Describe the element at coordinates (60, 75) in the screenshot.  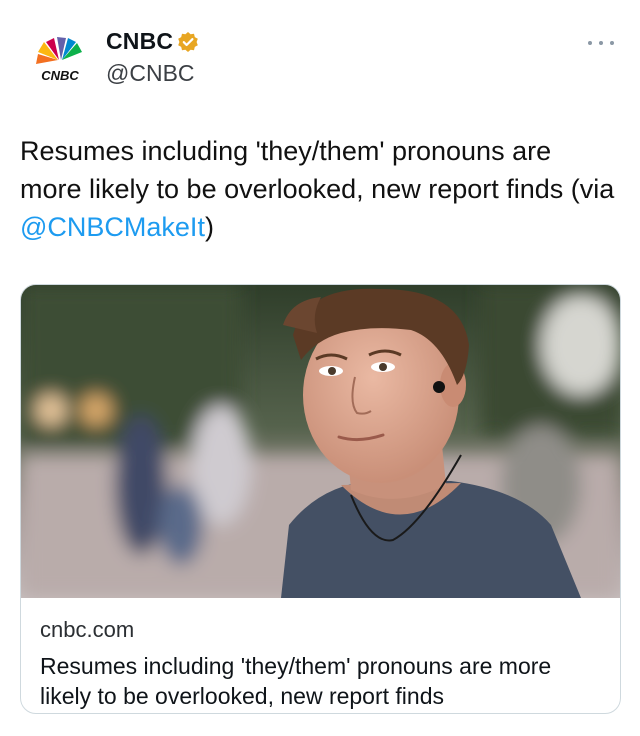
I see `logo-text: CNBC` at that location.